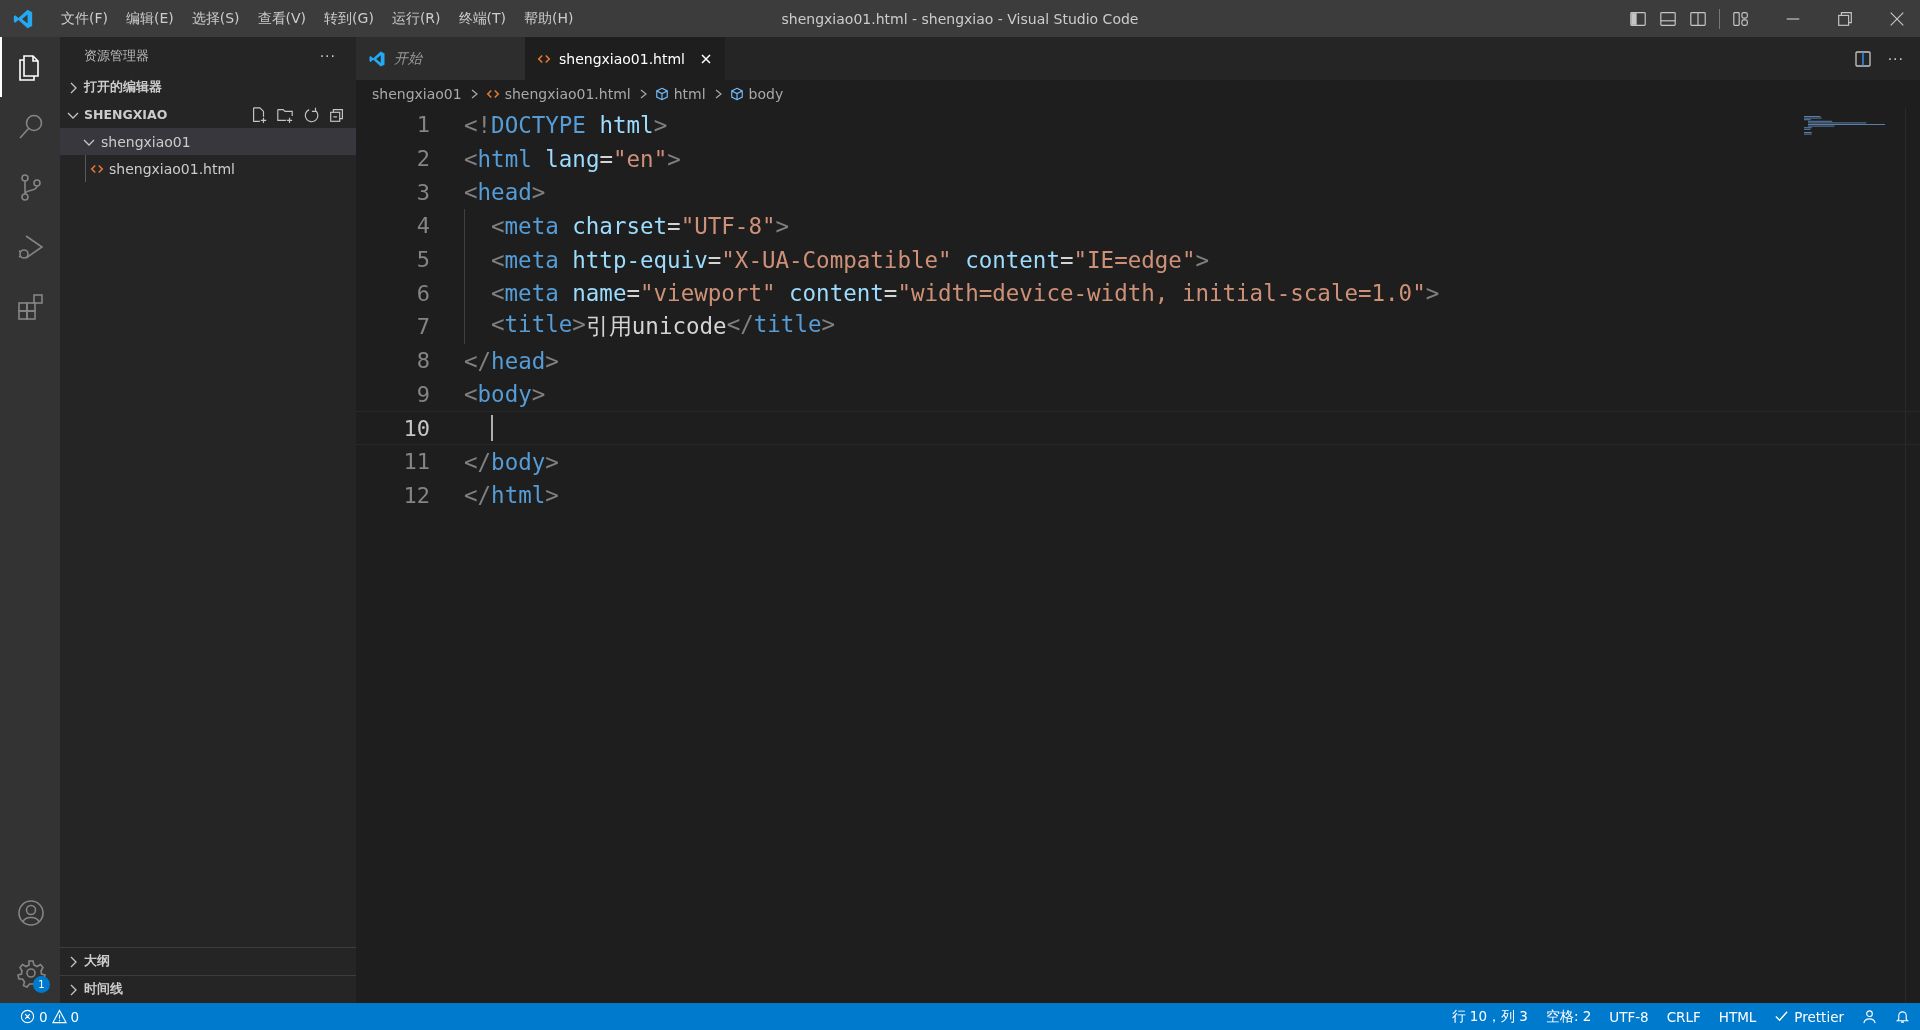 The image size is (1920, 1030). What do you see at coordinates (422, 361) in the screenshot?
I see `line-number: 8` at bounding box center [422, 361].